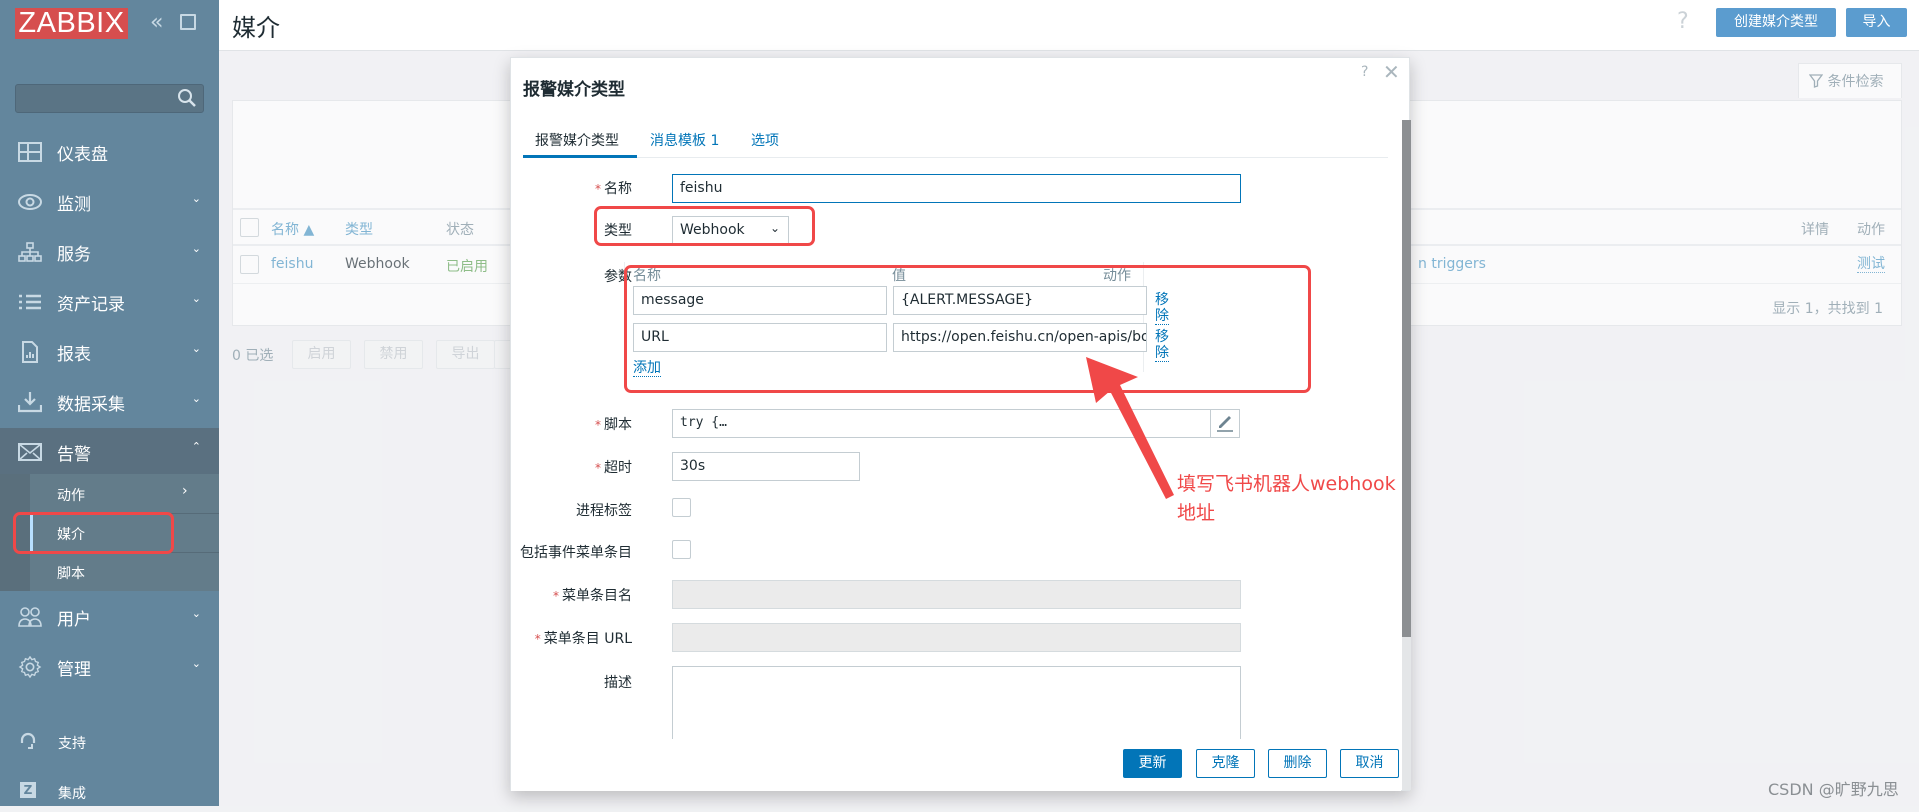 The image size is (1919, 812). I want to click on annotation-text: 填写飞书机器人webhook 地址, so click(1286, 498).